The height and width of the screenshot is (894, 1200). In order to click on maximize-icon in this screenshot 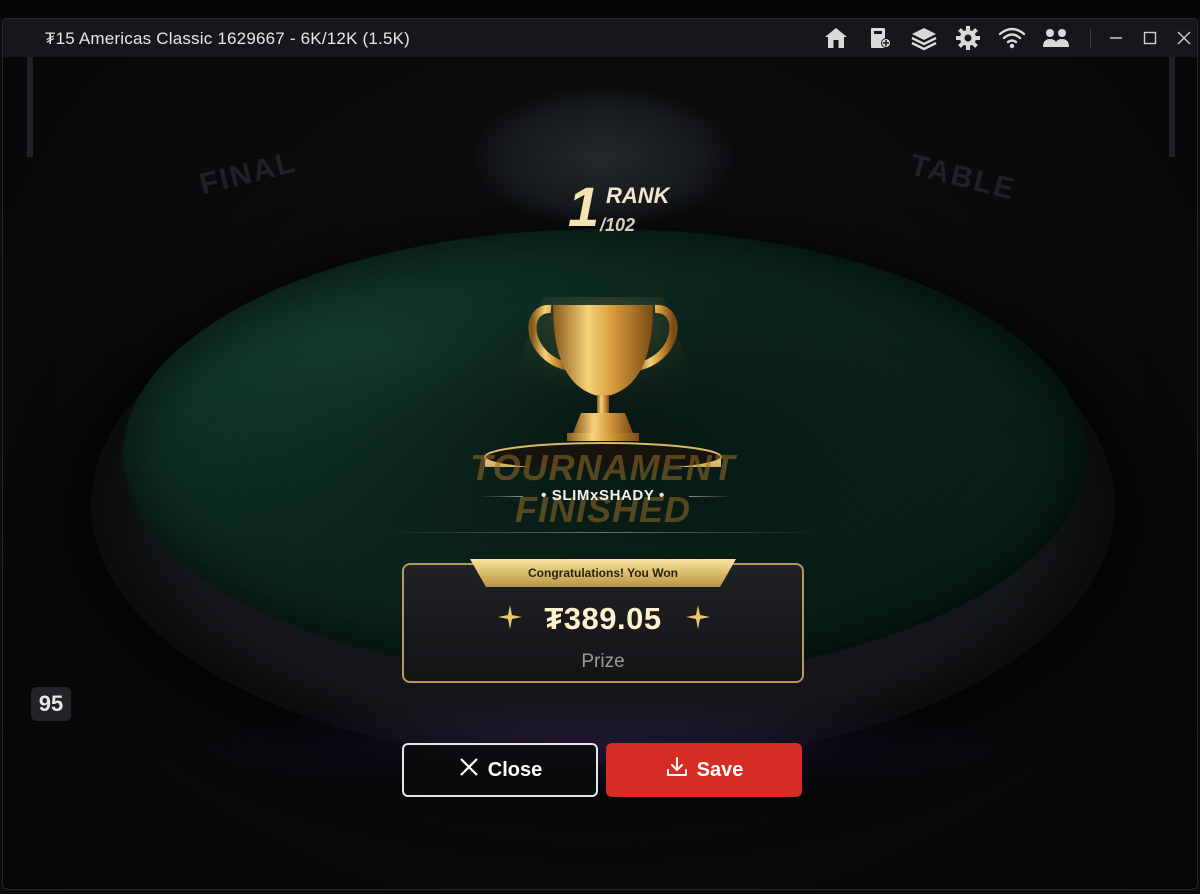, I will do `click(1150, 38)`.